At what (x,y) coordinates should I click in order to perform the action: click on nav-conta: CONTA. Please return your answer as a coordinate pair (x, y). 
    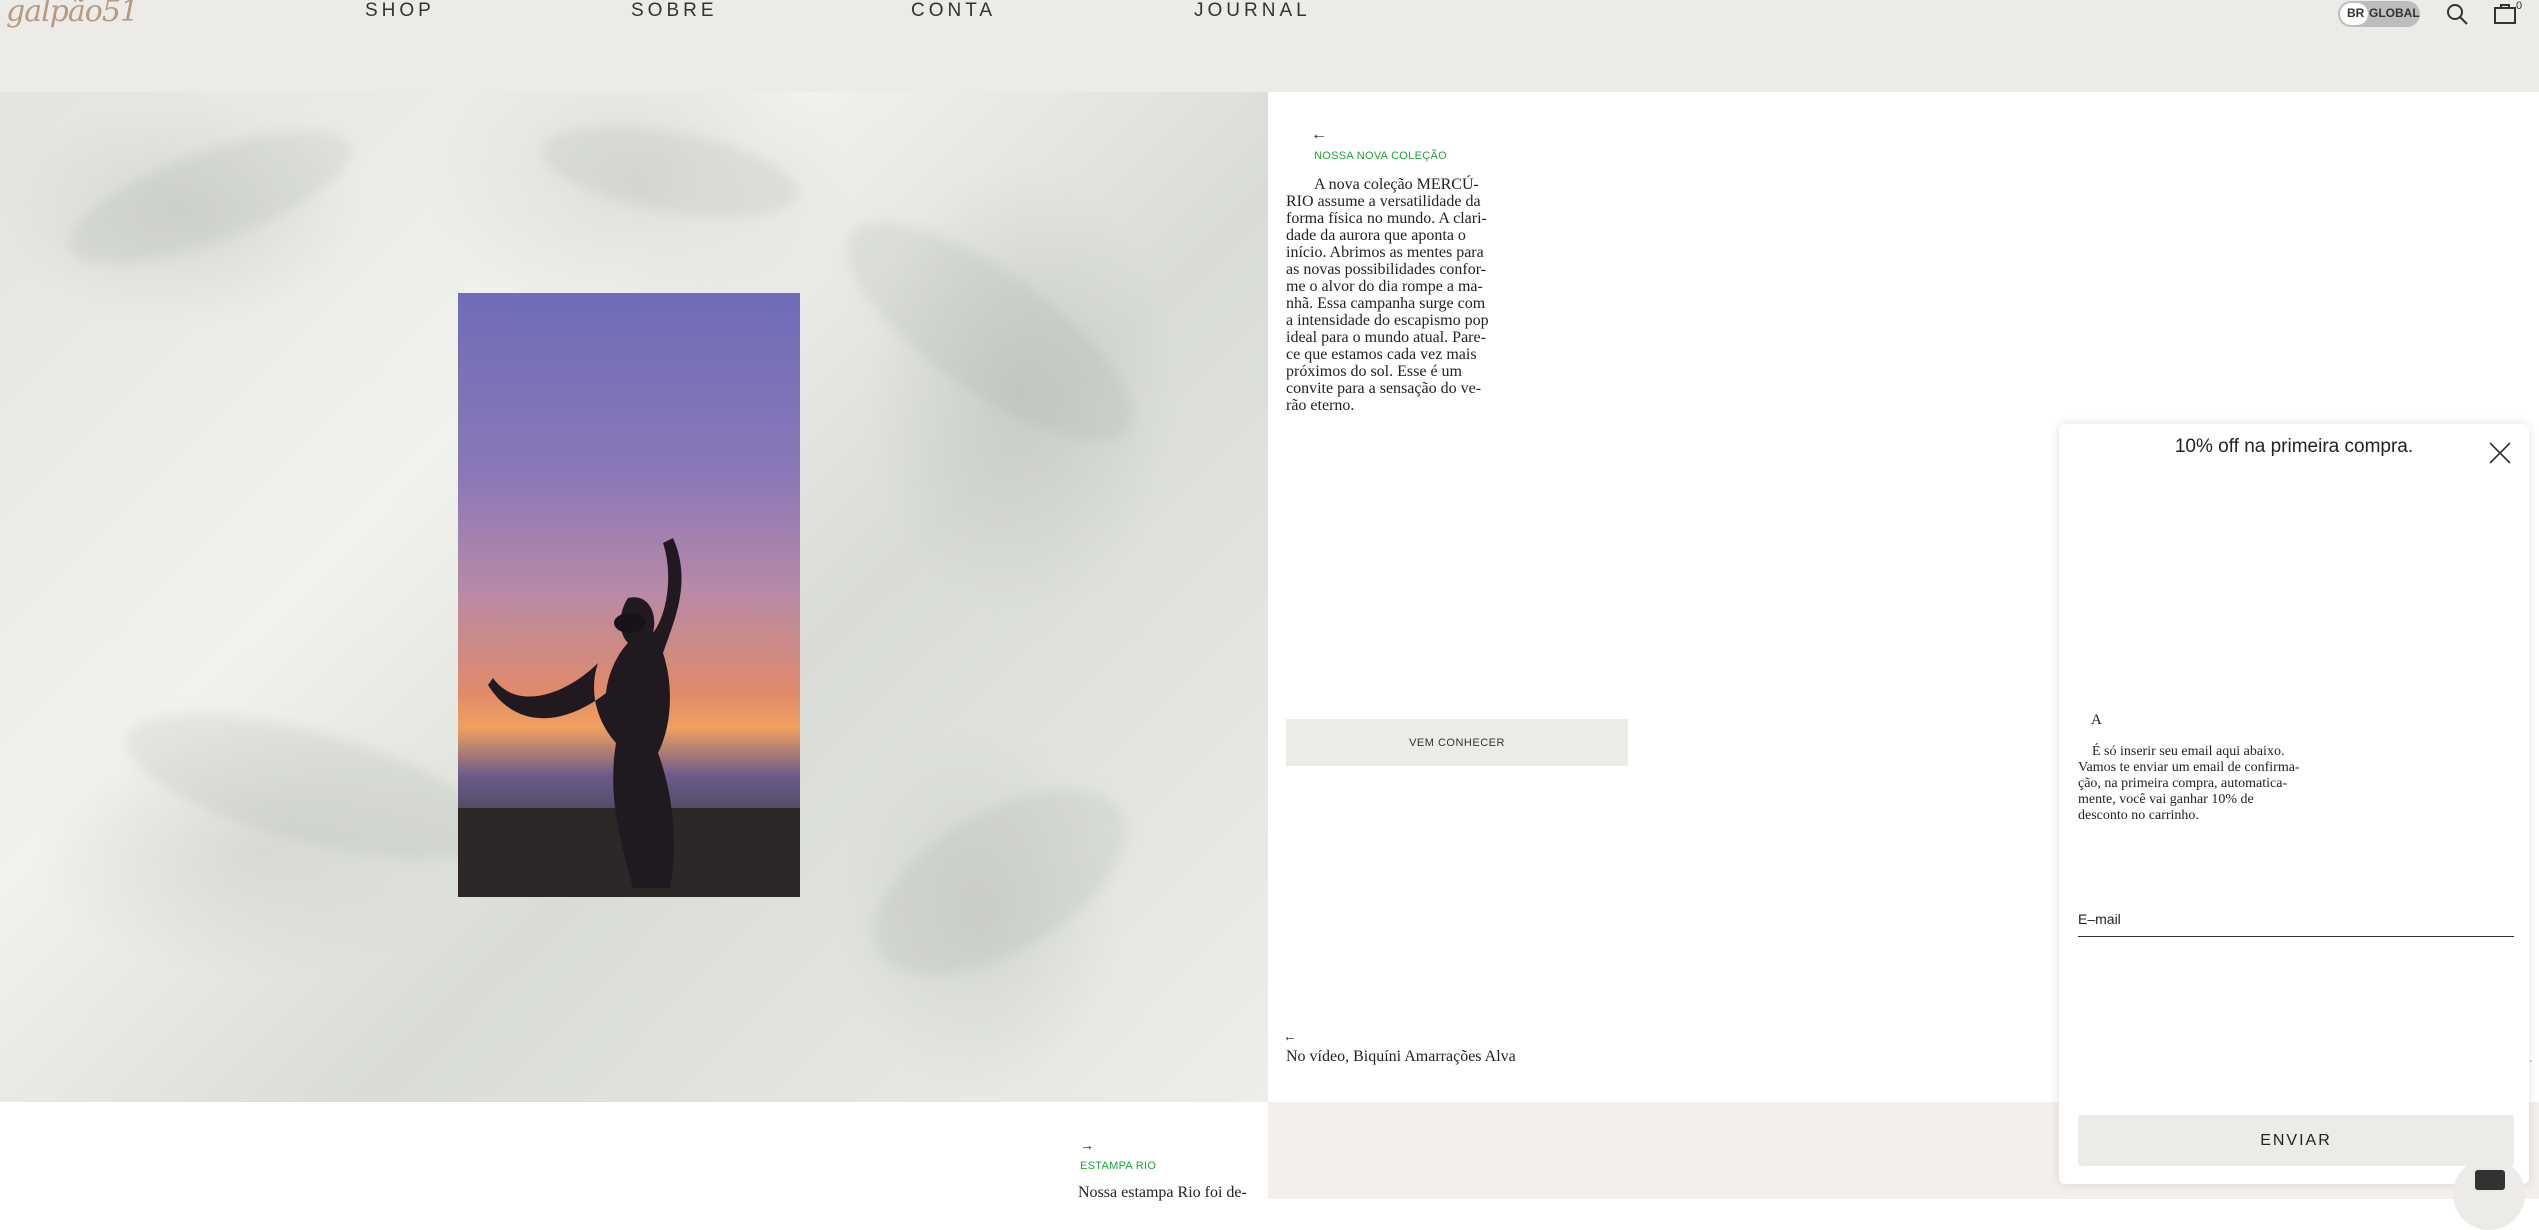
    Looking at the image, I should click on (953, 11).